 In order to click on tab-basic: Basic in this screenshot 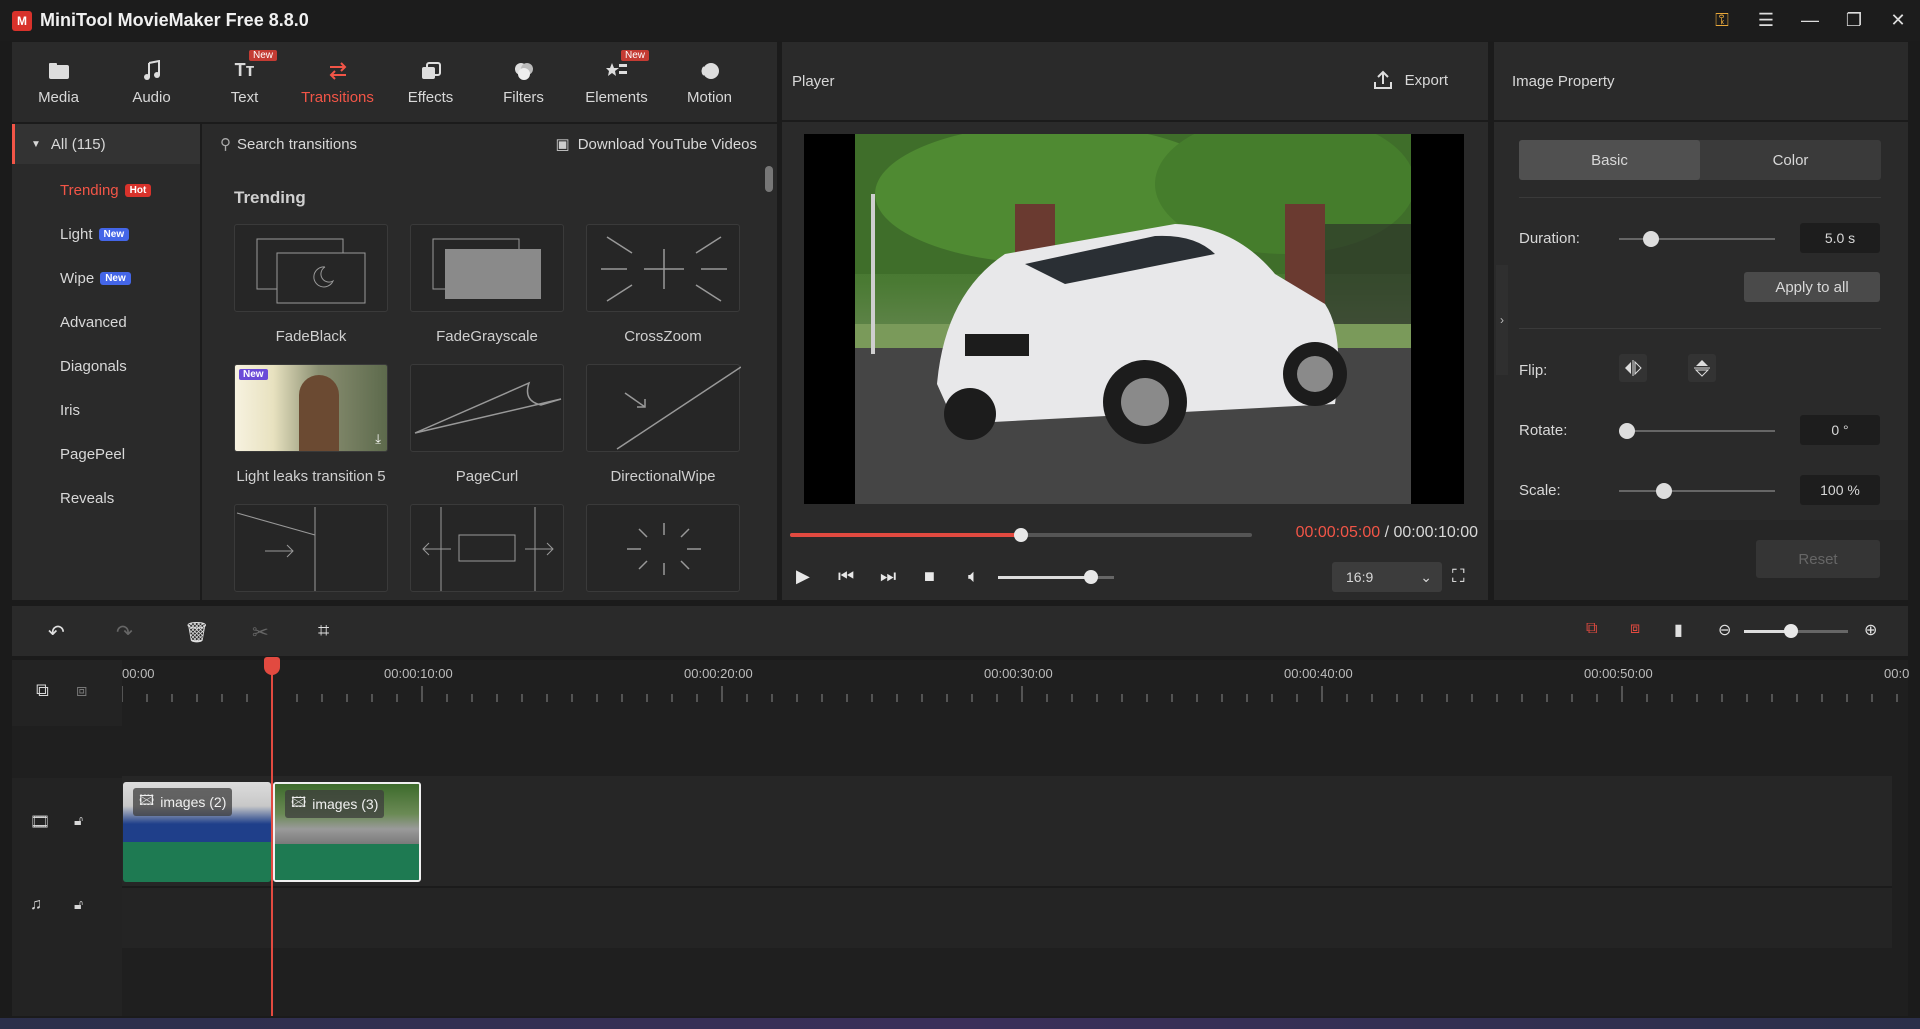, I will do `click(1609, 160)`.